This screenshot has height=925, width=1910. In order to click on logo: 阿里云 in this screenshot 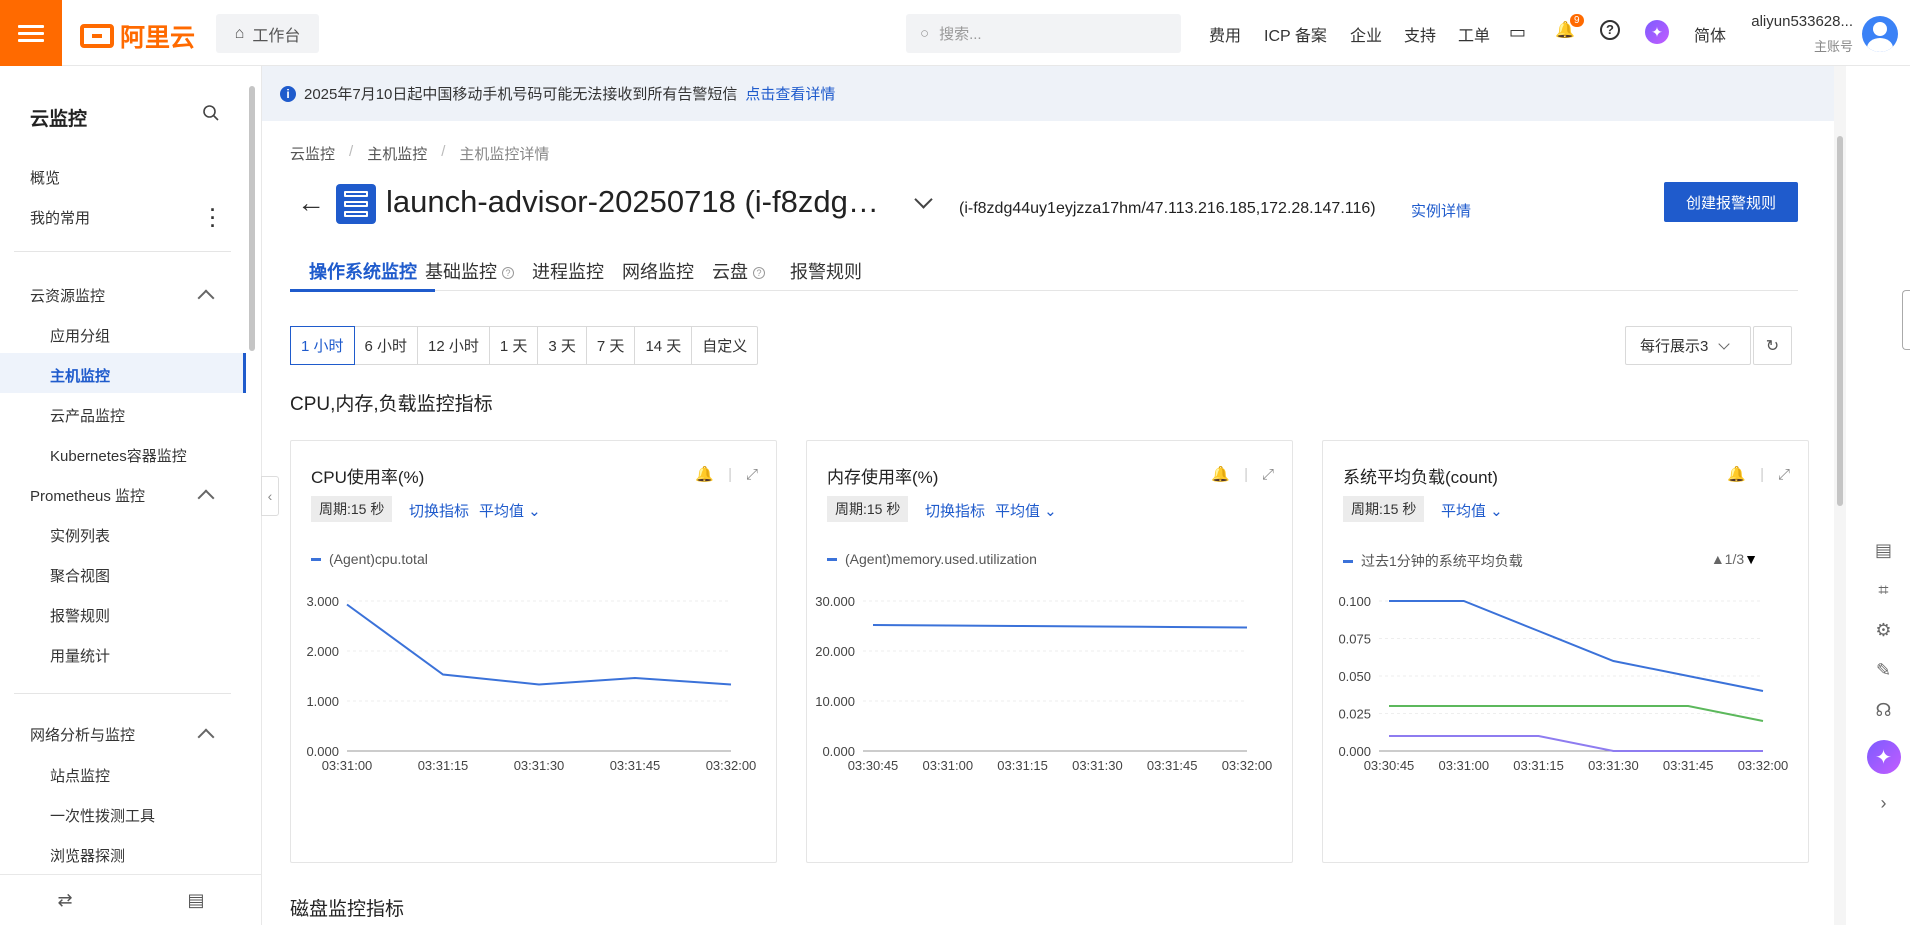, I will do `click(137, 36)`.